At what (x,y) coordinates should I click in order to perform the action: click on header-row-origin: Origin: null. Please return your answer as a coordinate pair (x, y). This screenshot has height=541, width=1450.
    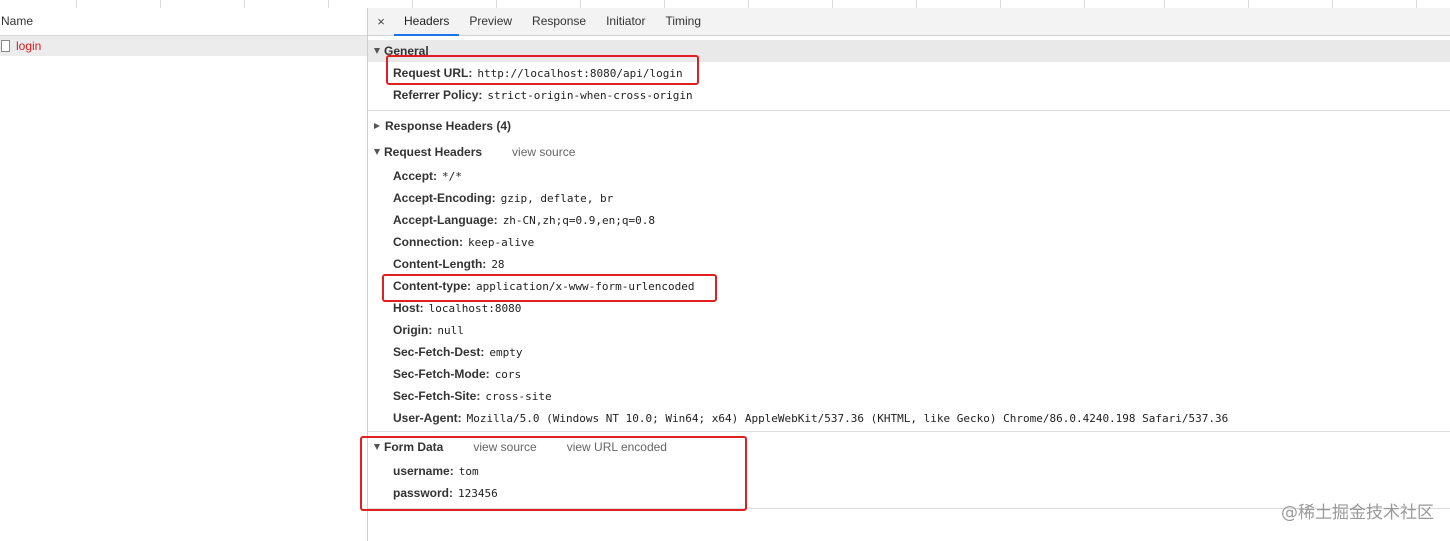
    Looking at the image, I should click on (428, 330).